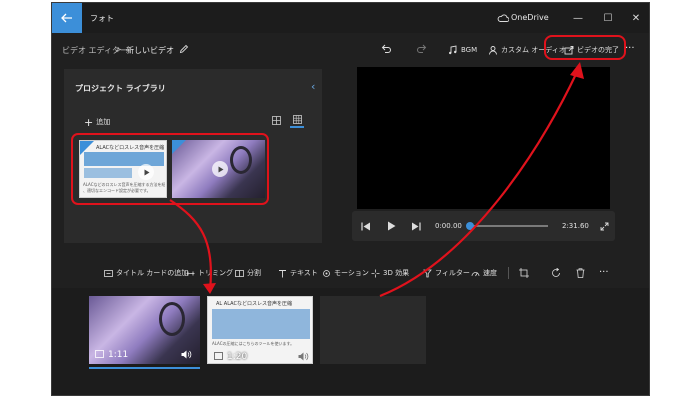 Image resolution: width=700 pixels, height=407 pixels. I want to click on storyboard-to-finish-arrowhead, so click(577, 70).